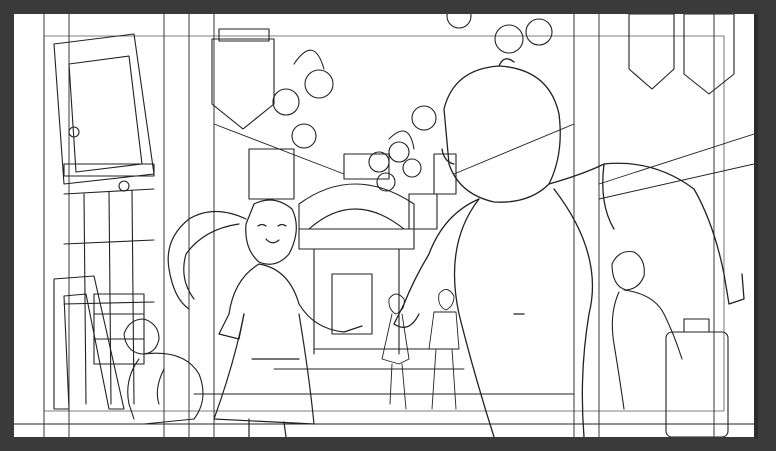  Describe the element at coordinates (756, 226) in the screenshot. I see `paper-shadow` at that location.